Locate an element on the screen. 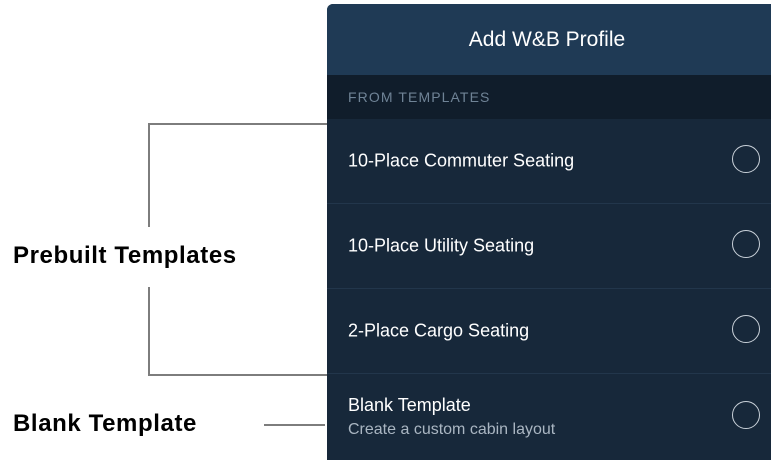 The image size is (771, 460). blank-template-pointer is located at coordinates (294, 425).